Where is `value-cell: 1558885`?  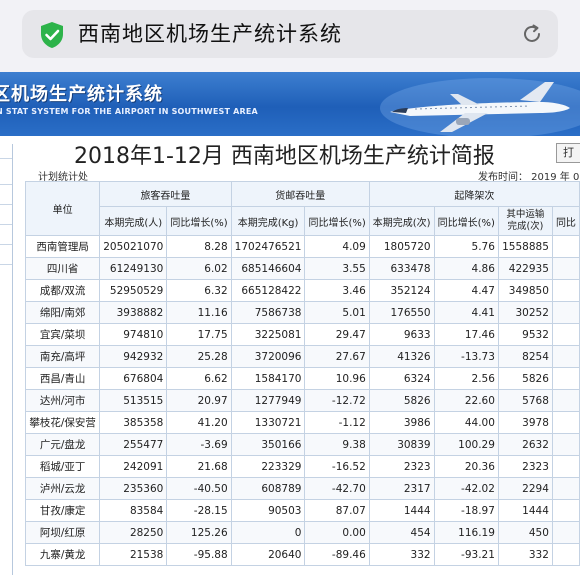
value-cell: 1558885 is located at coordinates (525, 246).